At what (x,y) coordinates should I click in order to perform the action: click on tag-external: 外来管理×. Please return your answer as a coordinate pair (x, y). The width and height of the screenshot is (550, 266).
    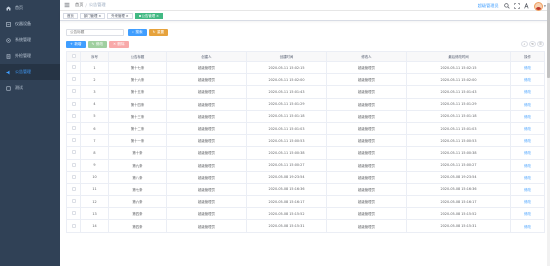
    Looking at the image, I should click on (120, 15).